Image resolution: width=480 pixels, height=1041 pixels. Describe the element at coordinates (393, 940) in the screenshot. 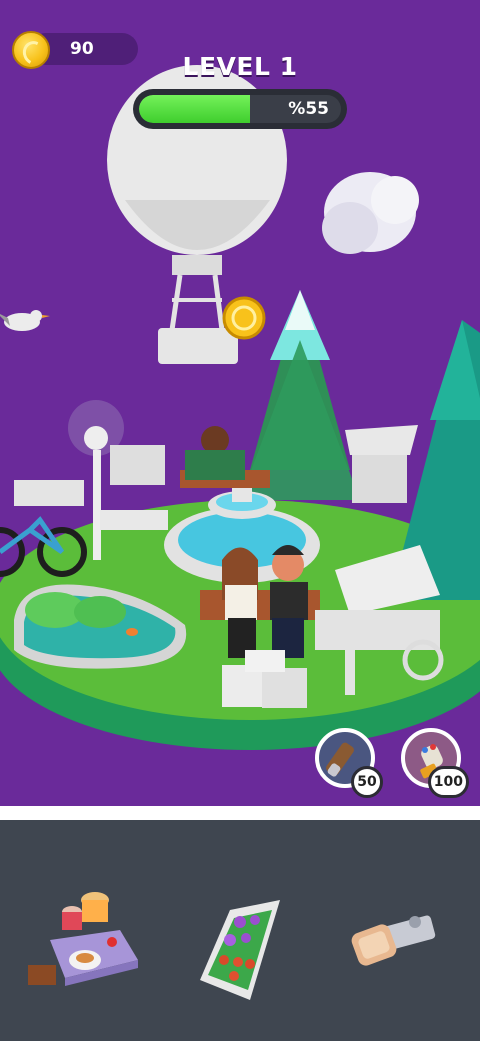

I see `bread-toast-icon` at that location.